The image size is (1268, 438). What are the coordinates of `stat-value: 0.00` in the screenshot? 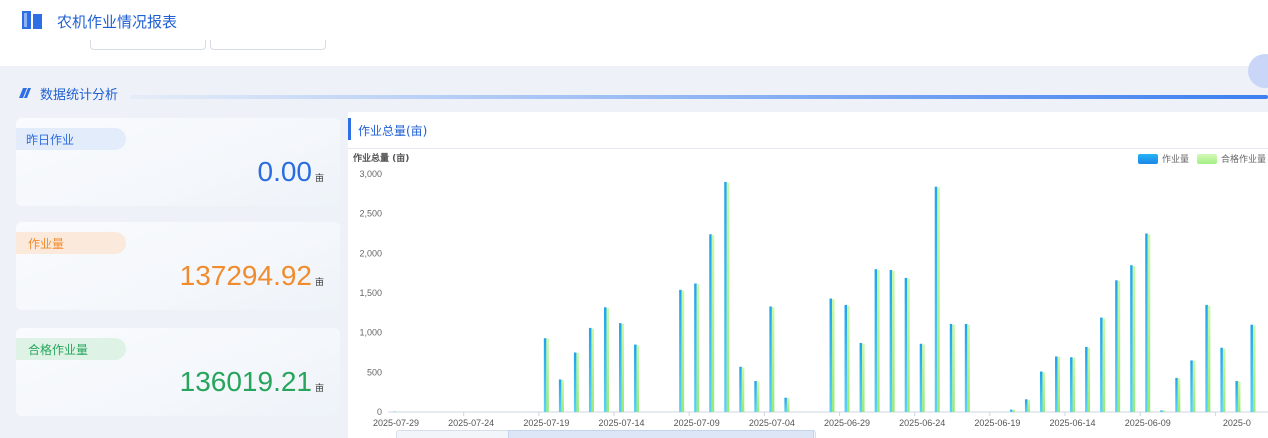 It's located at (285, 171).